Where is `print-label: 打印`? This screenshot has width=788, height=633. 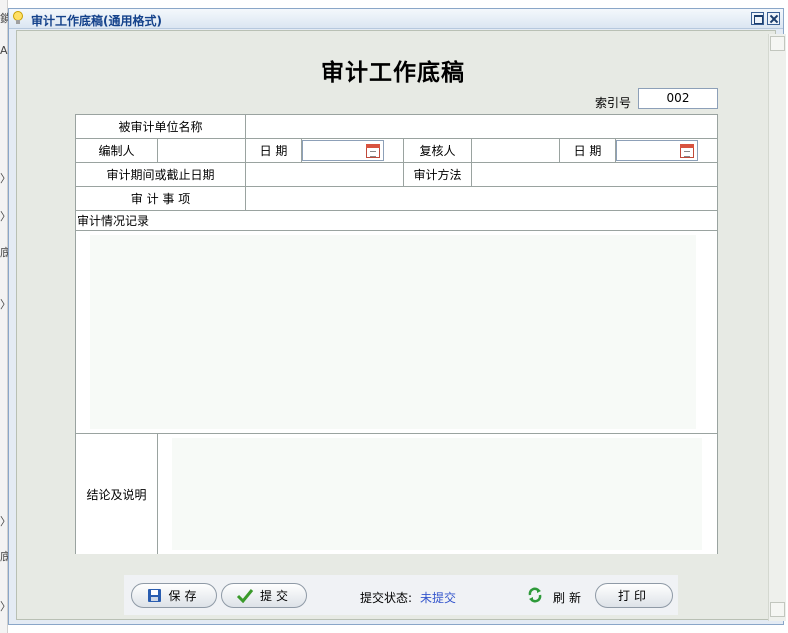
print-label: 打印 is located at coordinates (633, 596).